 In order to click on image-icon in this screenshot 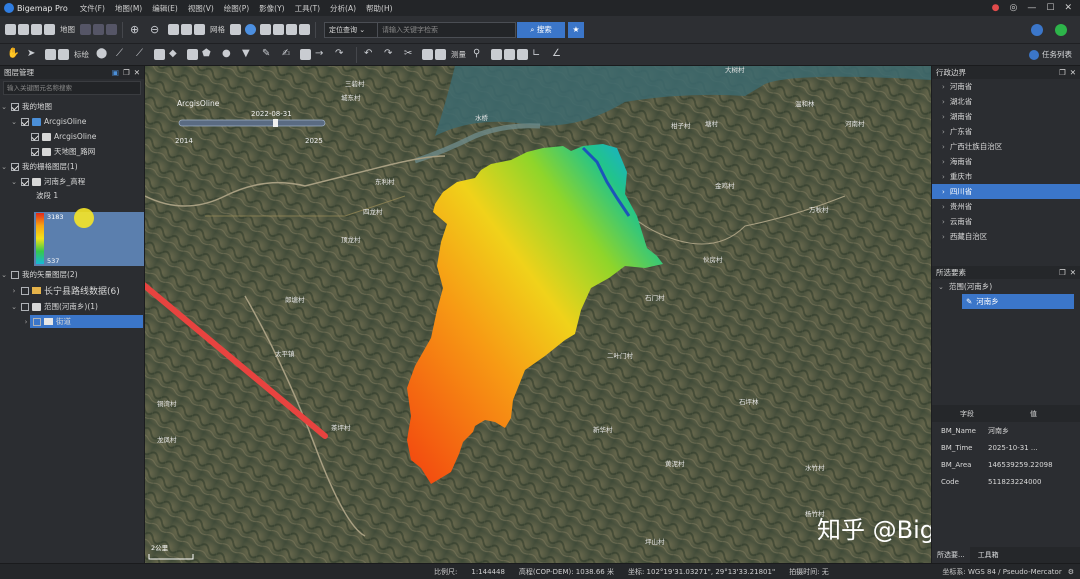, I will do `click(291, 29)`.